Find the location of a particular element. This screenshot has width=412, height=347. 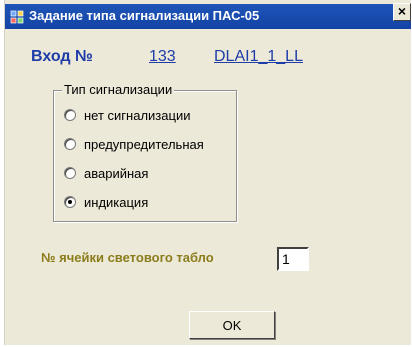

ok-button: OK is located at coordinates (232, 325).